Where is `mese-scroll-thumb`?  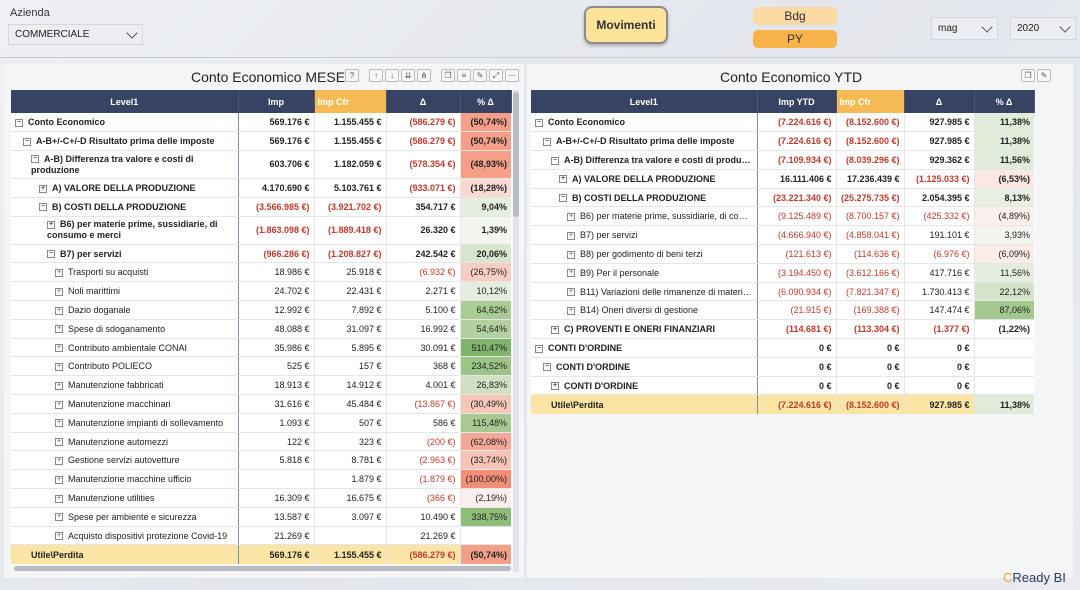 mese-scroll-thumb is located at coordinates (516, 154).